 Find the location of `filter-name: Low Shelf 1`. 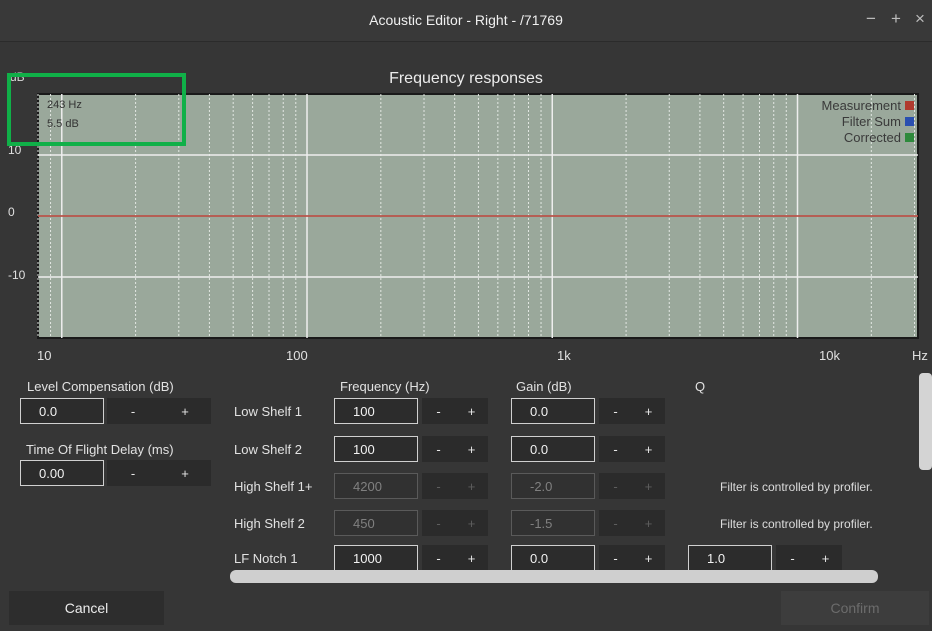

filter-name: Low Shelf 1 is located at coordinates (268, 411).